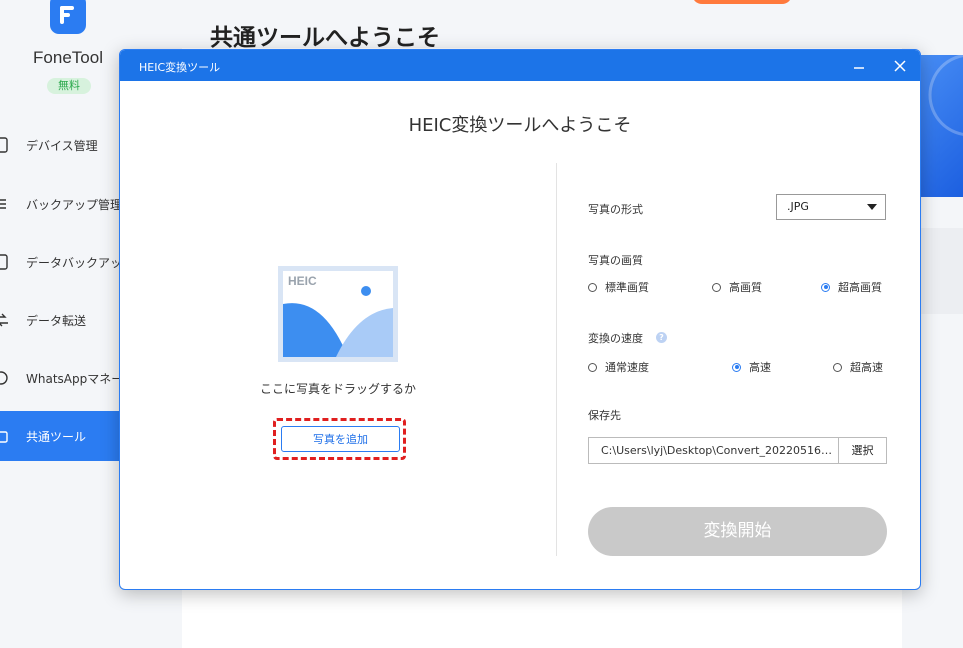  I want to click on quality-option-ultra: 超高画質, so click(851, 287).